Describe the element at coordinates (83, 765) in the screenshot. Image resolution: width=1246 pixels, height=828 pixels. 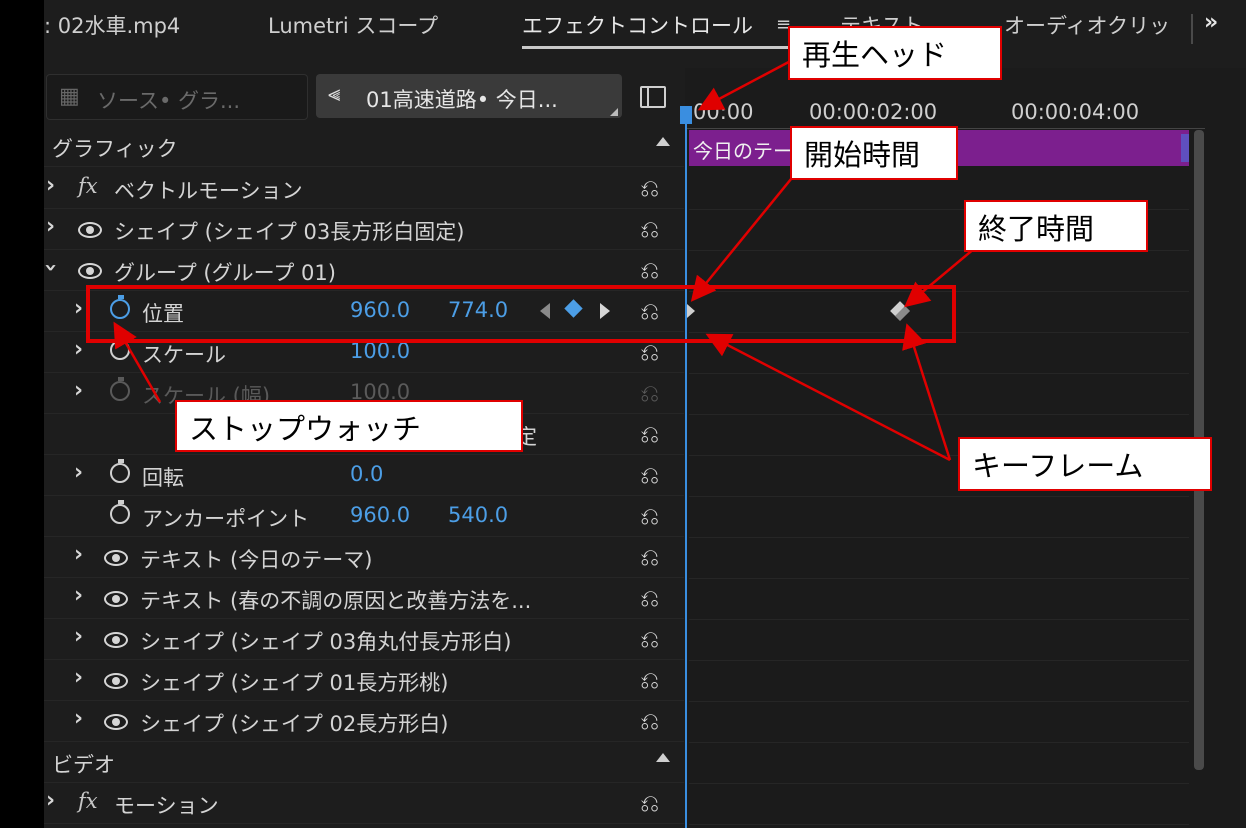
I see `section-label: ビデオ` at that location.